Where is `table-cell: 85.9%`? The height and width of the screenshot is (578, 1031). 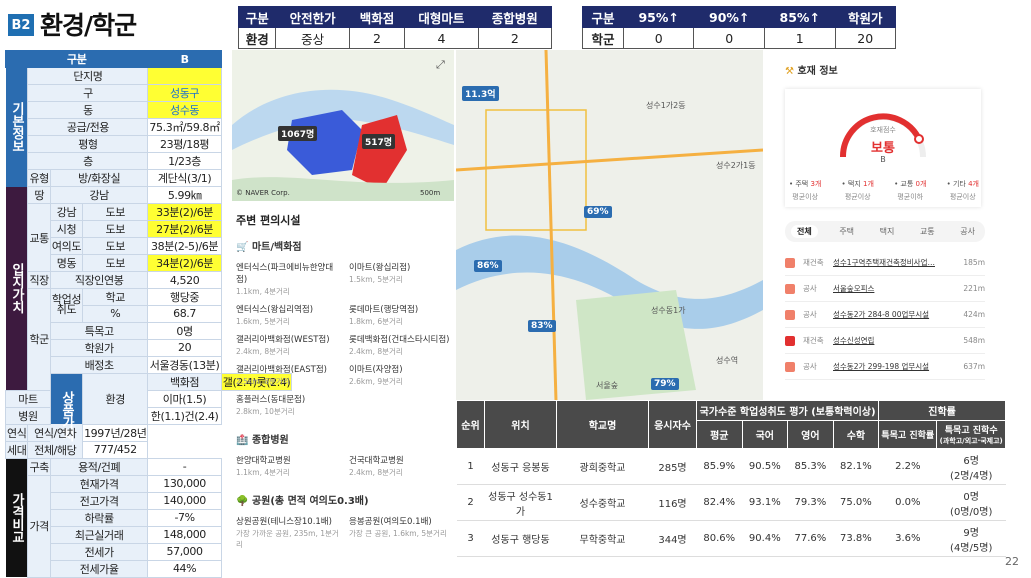
table-cell: 85.9% is located at coordinates (719, 466).